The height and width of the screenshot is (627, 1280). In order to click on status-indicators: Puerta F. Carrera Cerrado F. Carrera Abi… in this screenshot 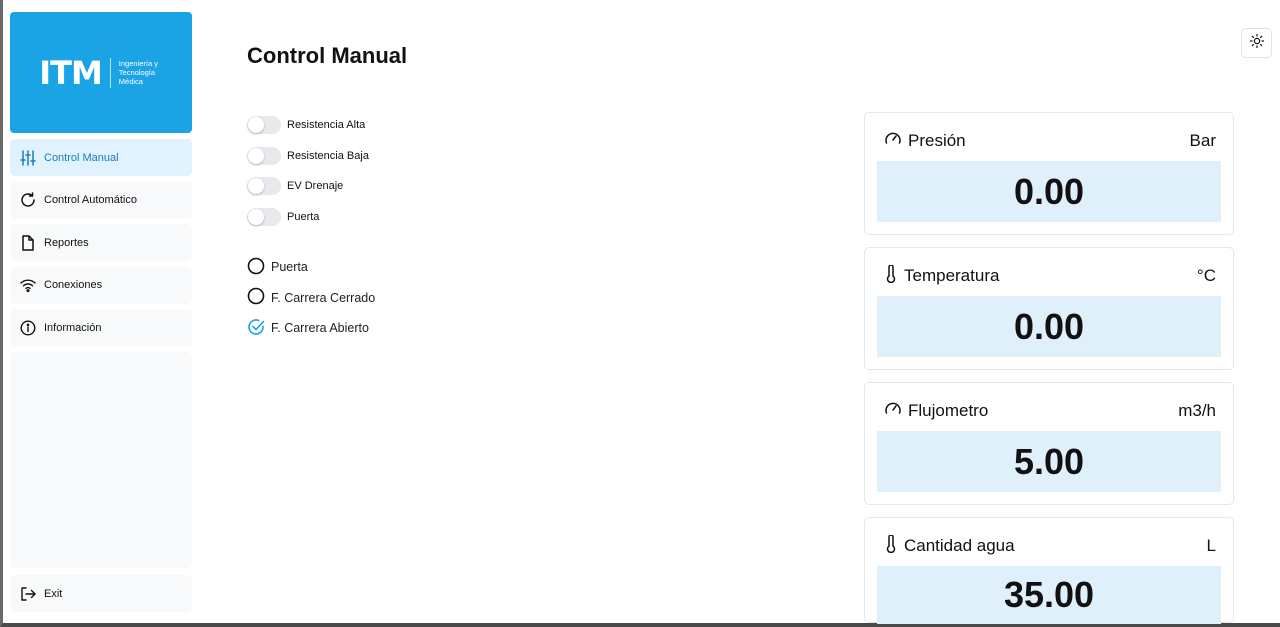, I will do `click(311, 298)`.